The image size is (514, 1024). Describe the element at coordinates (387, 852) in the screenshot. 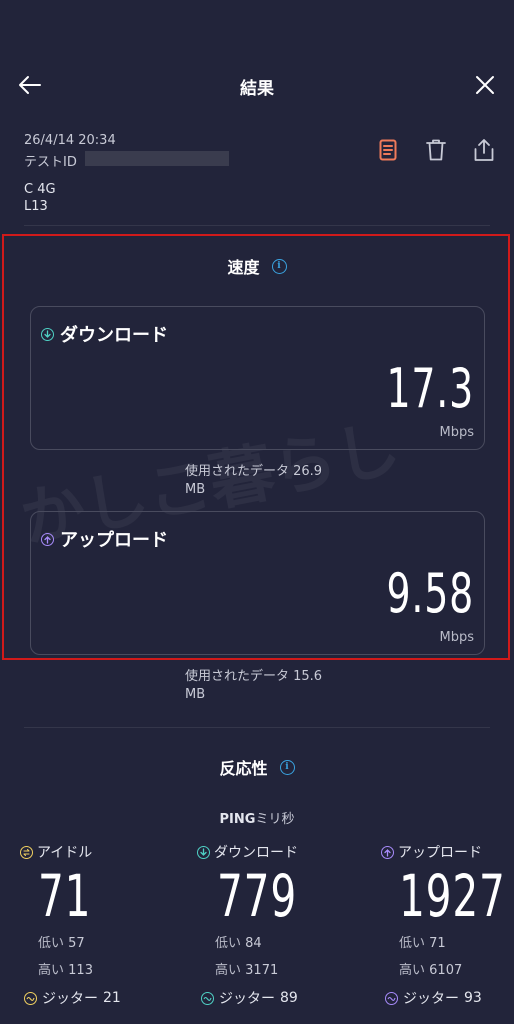

I see `upload-arrow-icon` at that location.